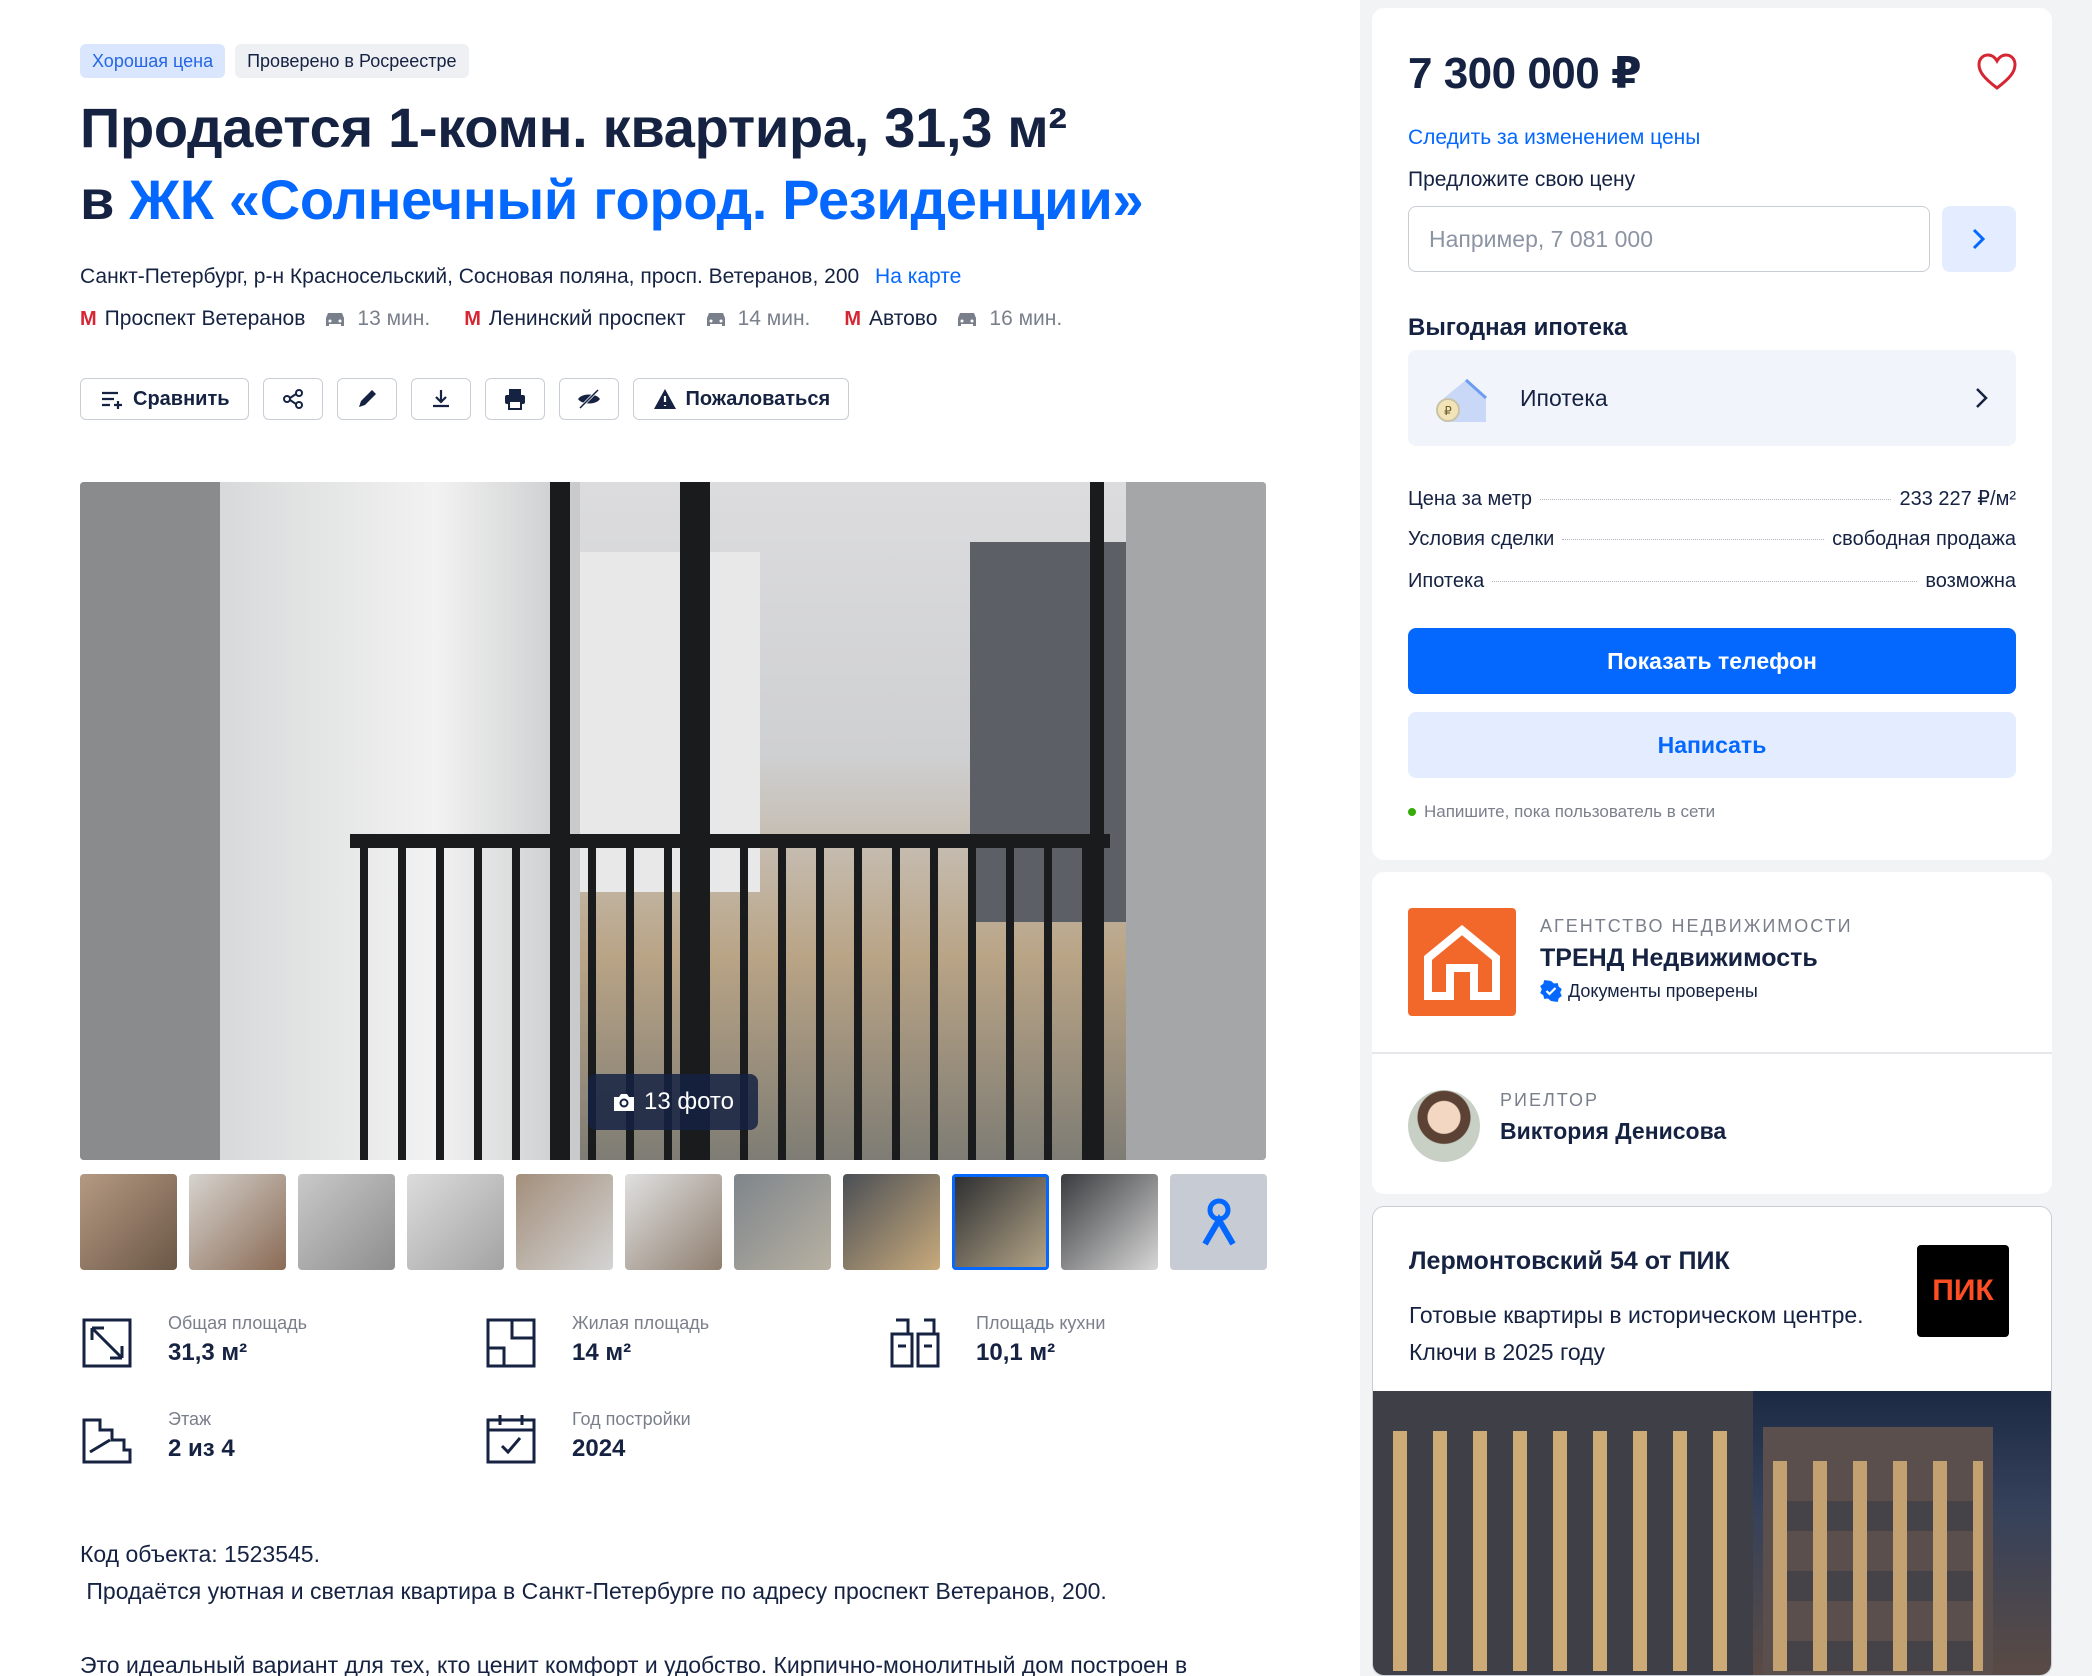 The image size is (2092, 1676). What do you see at coordinates (599, 1448) in the screenshot?
I see `param-value: 2024` at bounding box center [599, 1448].